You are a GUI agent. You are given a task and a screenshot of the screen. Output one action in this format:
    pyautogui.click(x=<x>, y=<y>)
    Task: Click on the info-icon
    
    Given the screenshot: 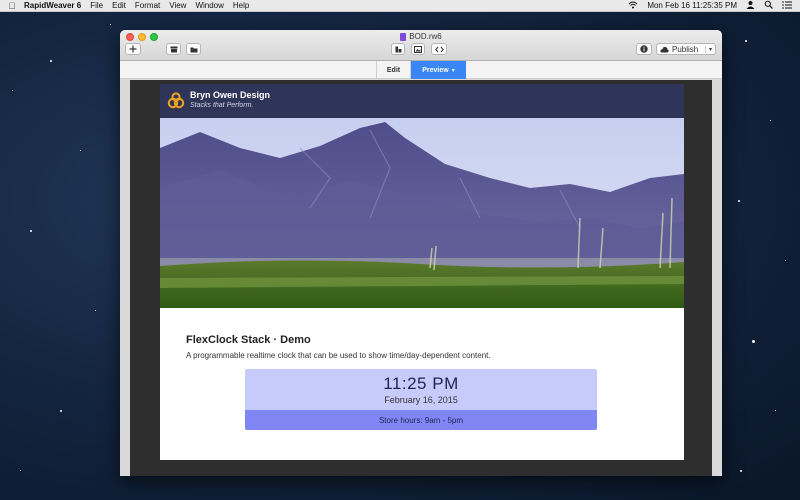 What is the action you would take?
    pyautogui.click(x=644, y=49)
    